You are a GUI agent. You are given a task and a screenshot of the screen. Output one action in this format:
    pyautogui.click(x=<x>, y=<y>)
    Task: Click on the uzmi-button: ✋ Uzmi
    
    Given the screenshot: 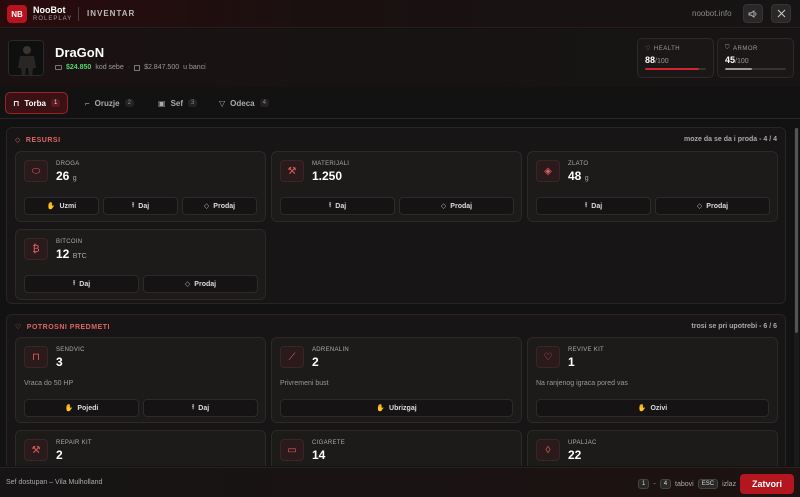 What is the action you would take?
    pyautogui.click(x=61, y=206)
    